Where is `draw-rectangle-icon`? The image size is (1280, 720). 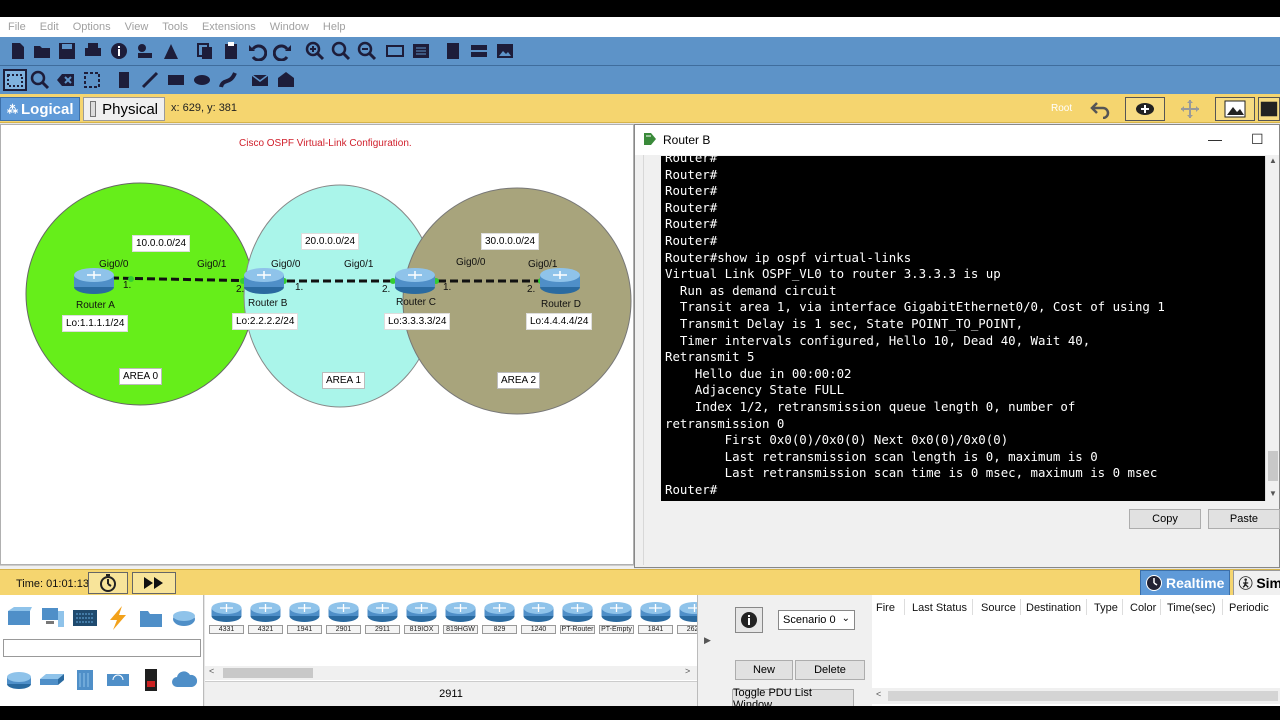
draw-rectangle-icon is located at coordinates (176, 80).